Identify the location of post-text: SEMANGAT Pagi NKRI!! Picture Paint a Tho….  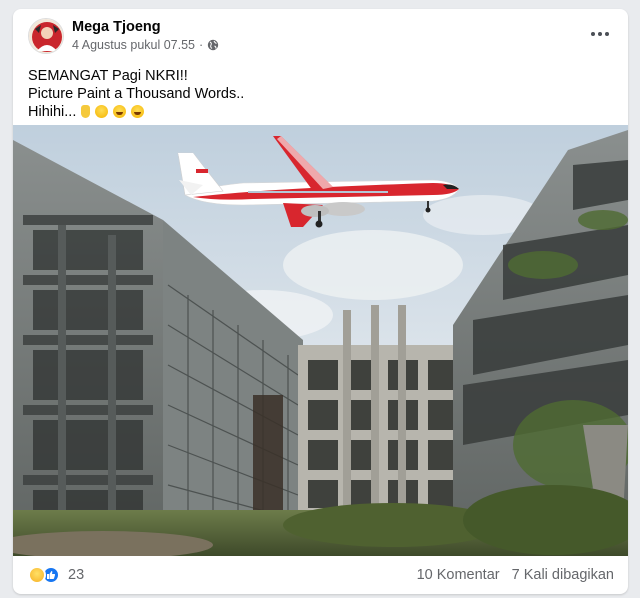
(136, 94).